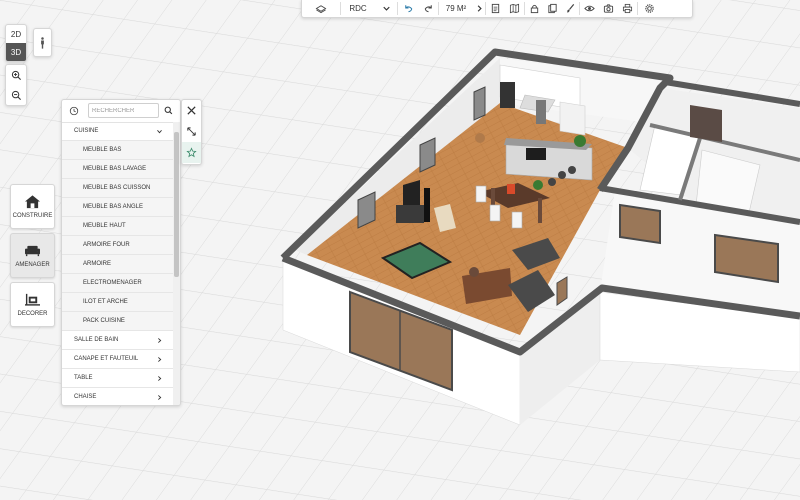  Describe the element at coordinates (474, 272) in the screenshot. I see `decor-object` at that location.